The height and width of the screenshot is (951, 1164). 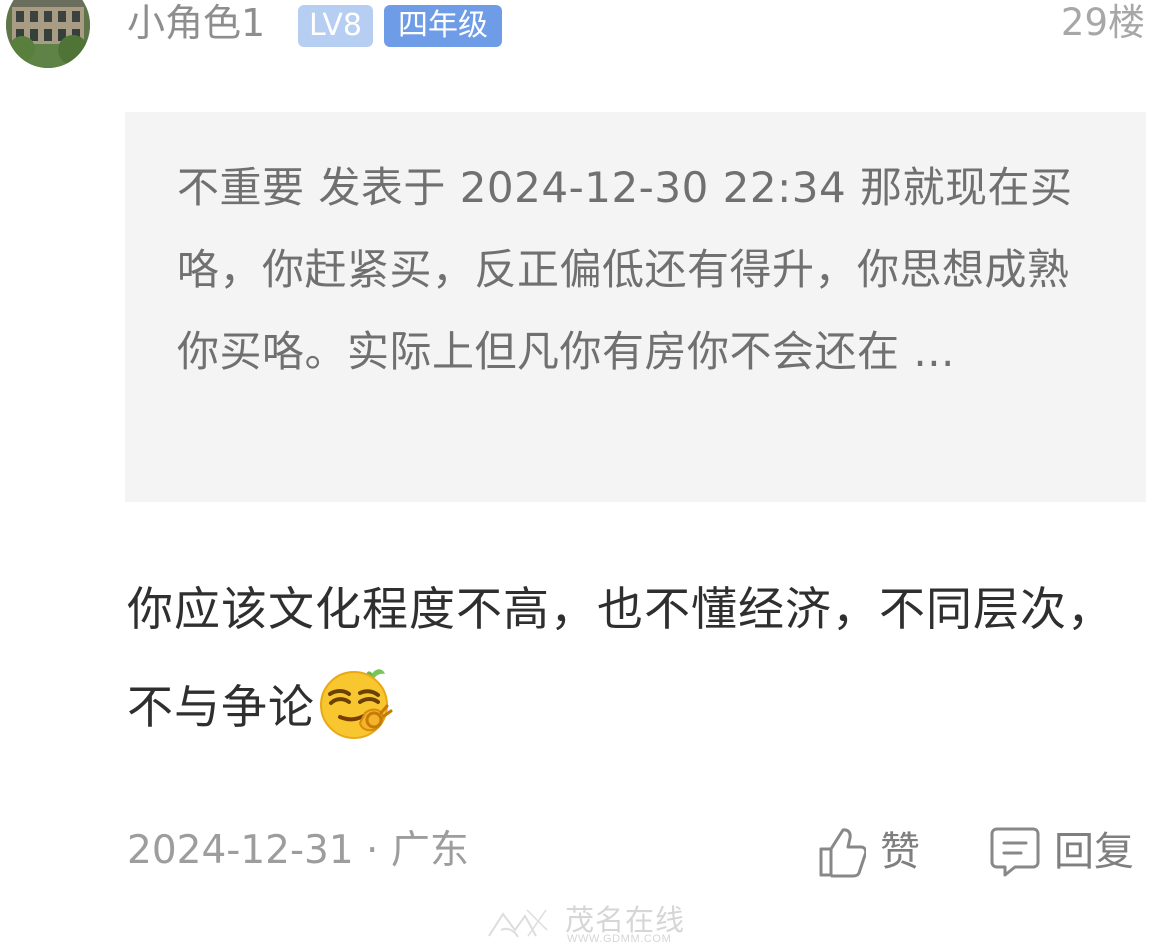 I want to click on floor-number: 29楼, so click(x=1102, y=22).